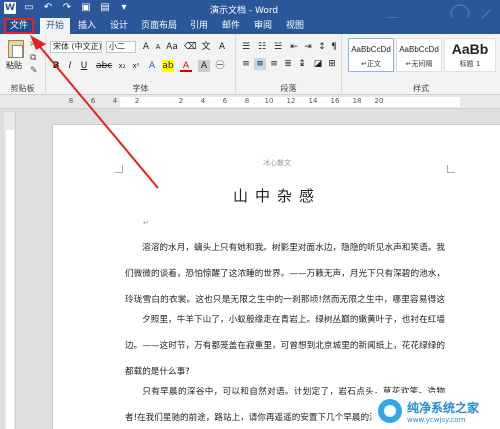 This screenshot has height=429, width=500. I want to click on copy-icon: ⧉, so click(33, 58).